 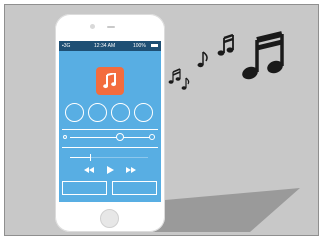 I want to click on volume-low-icon, so click(x=65, y=137).